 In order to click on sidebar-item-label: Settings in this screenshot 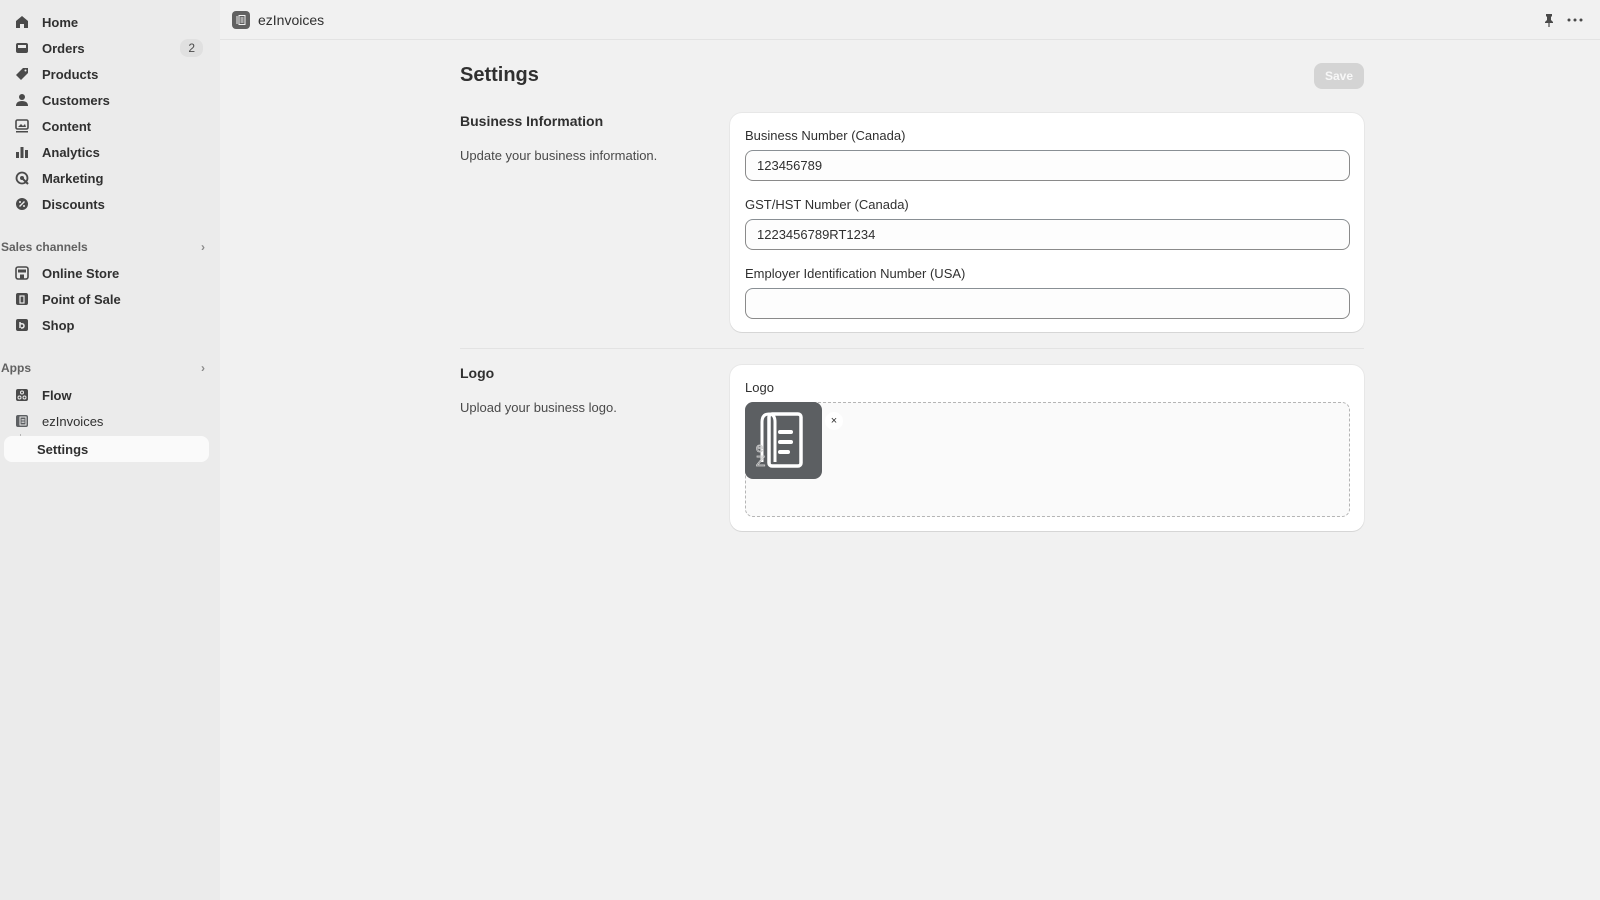, I will do `click(63, 449)`.